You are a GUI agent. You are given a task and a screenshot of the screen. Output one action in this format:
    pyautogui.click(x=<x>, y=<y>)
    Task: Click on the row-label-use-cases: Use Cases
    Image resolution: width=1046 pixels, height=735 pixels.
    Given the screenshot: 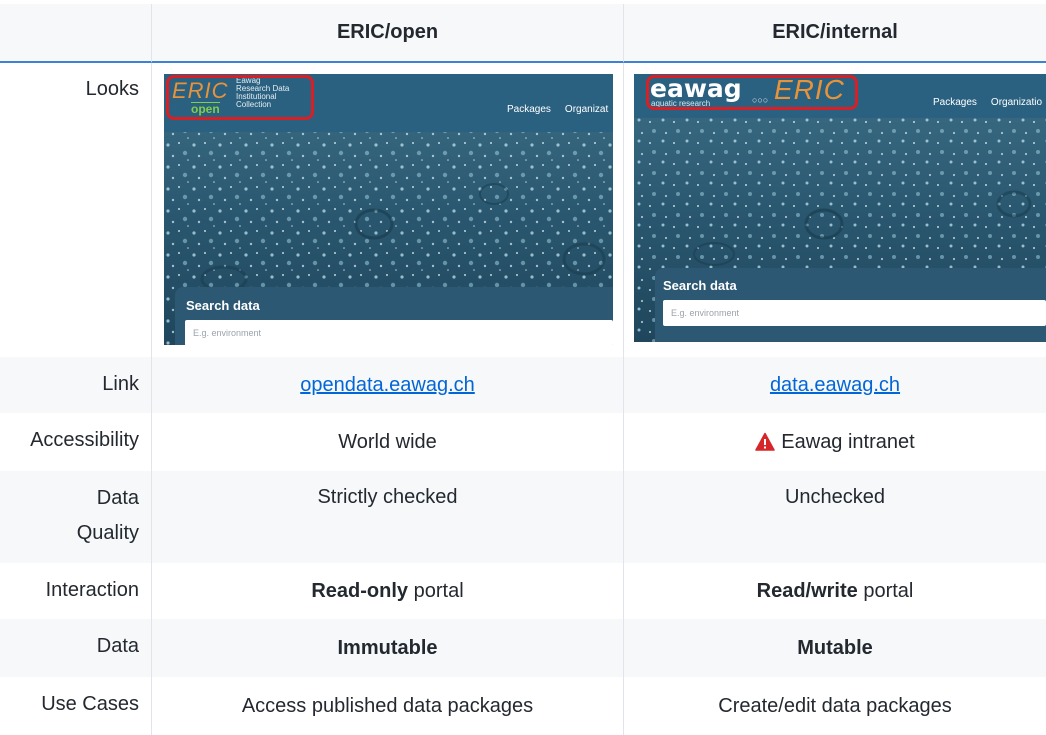 What is the action you would take?
    pyautogui.click(x=76, y=706)
    